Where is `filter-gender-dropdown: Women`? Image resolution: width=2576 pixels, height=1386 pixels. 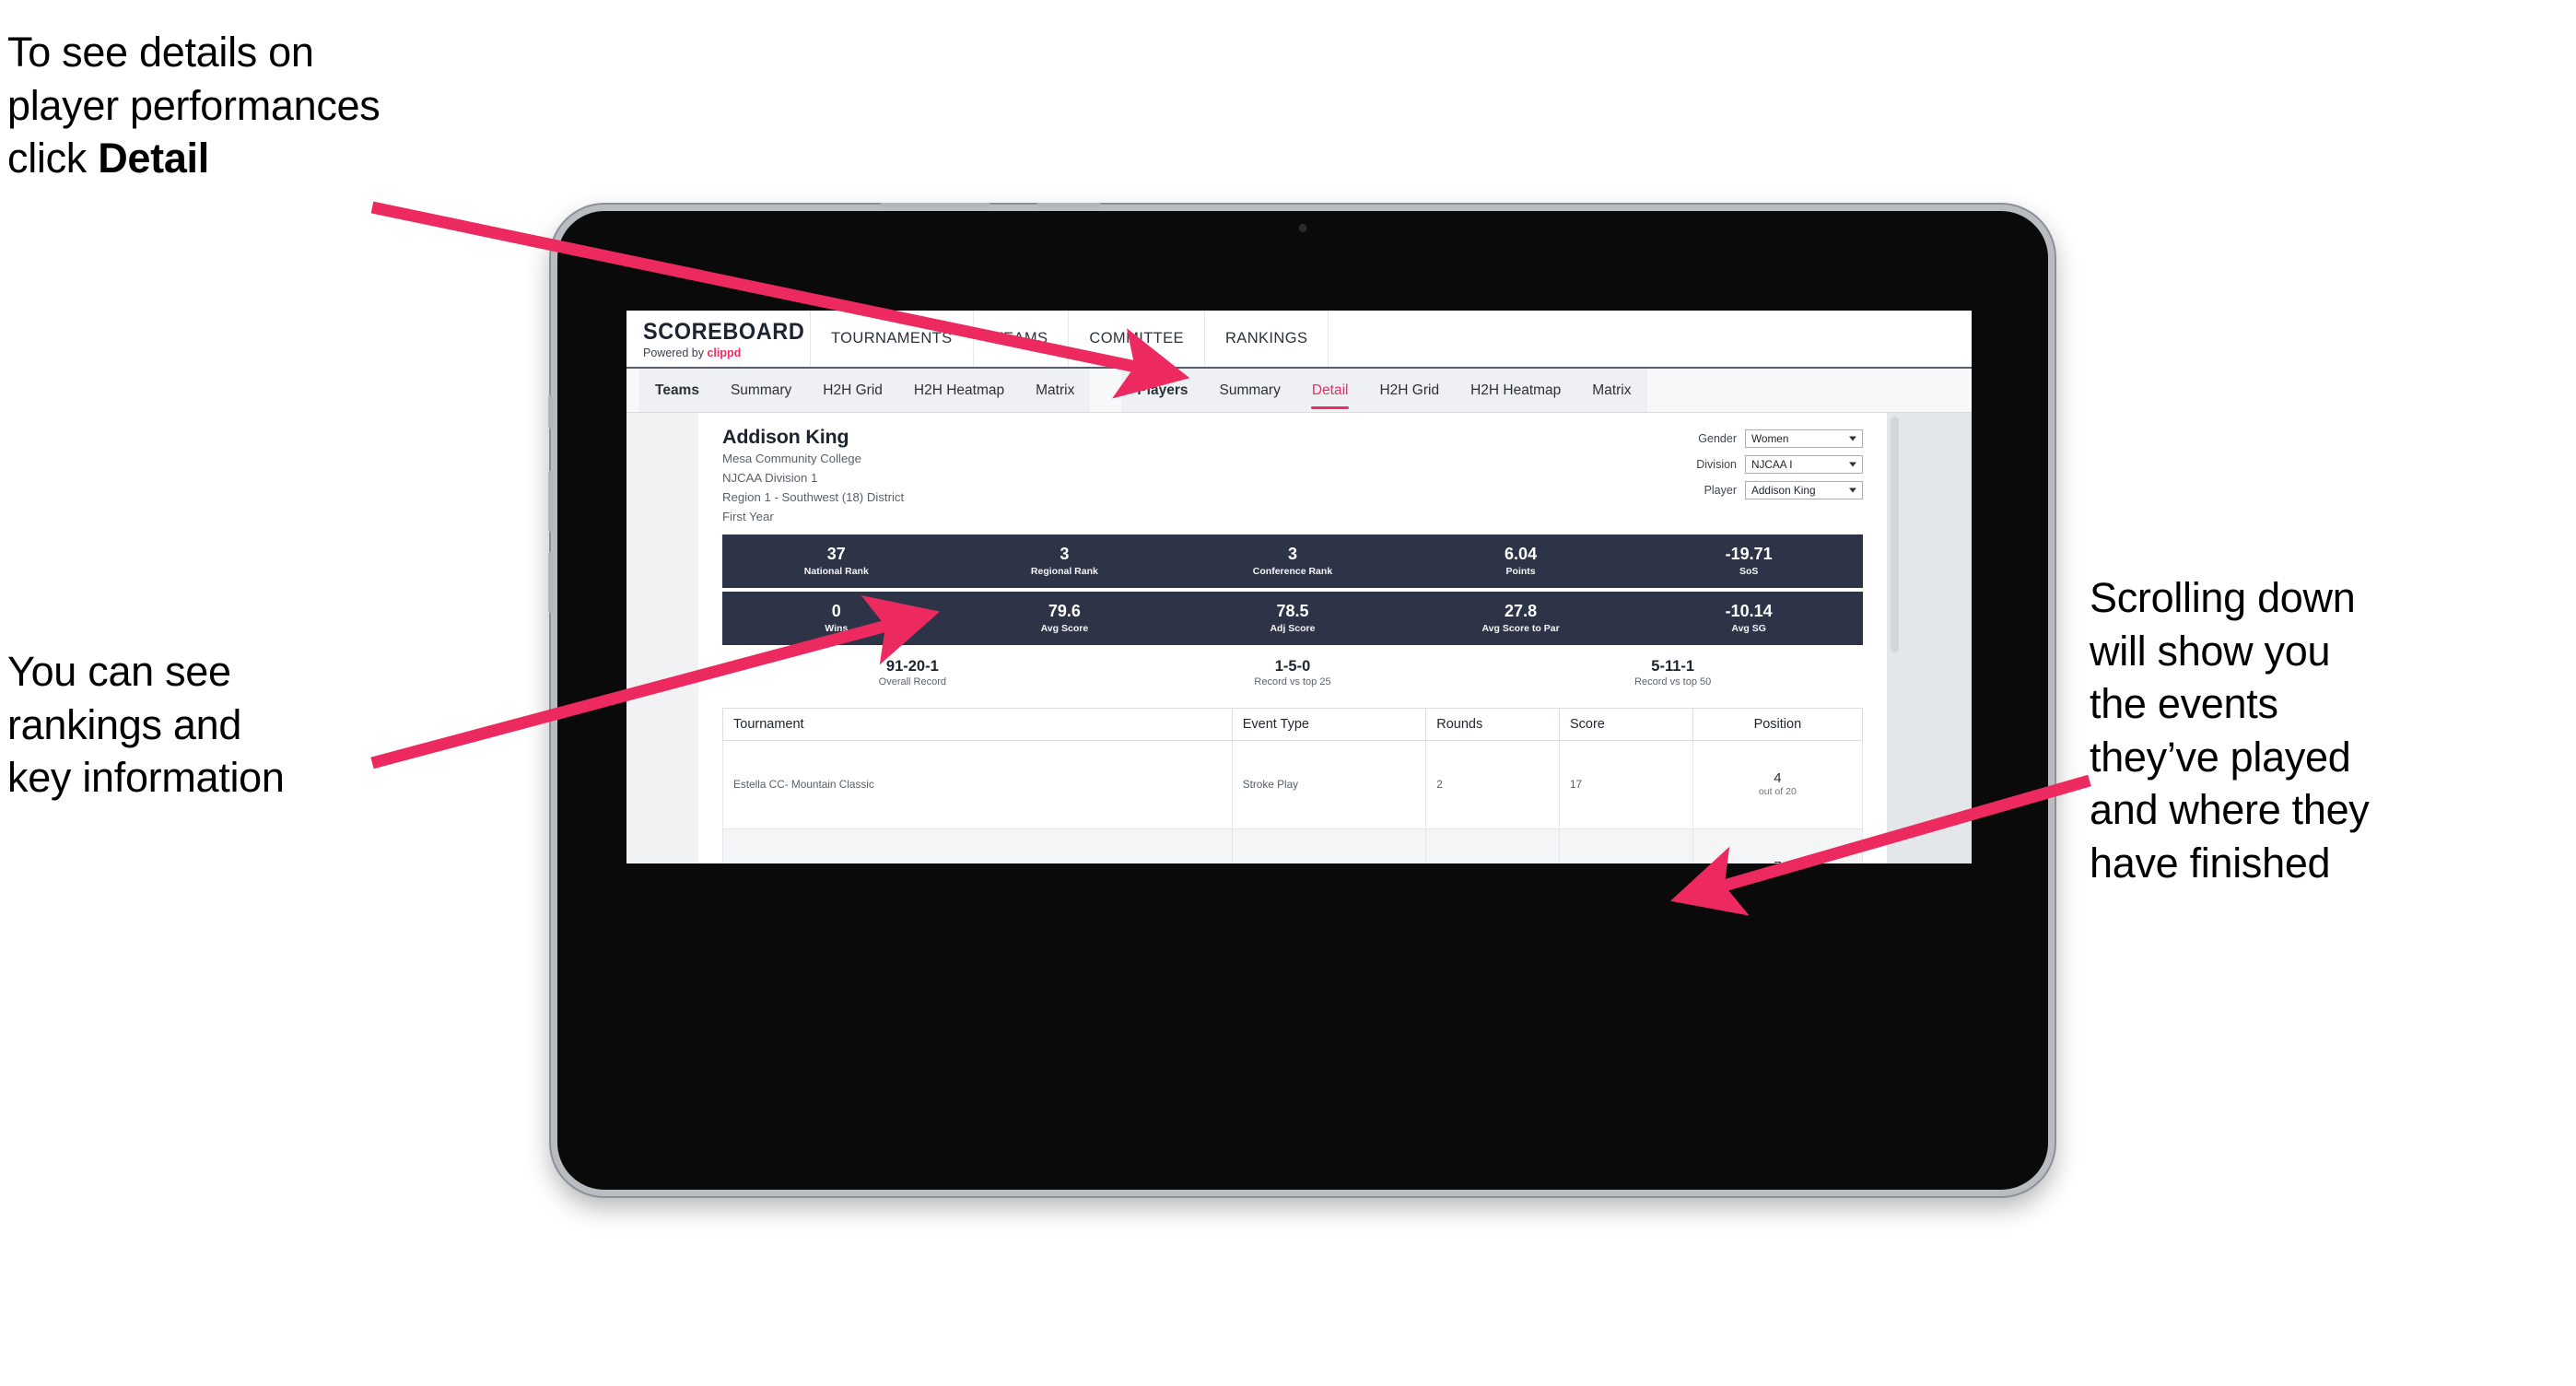 filter-gender-dropdown: Women is located at coordinates (1804, 438).